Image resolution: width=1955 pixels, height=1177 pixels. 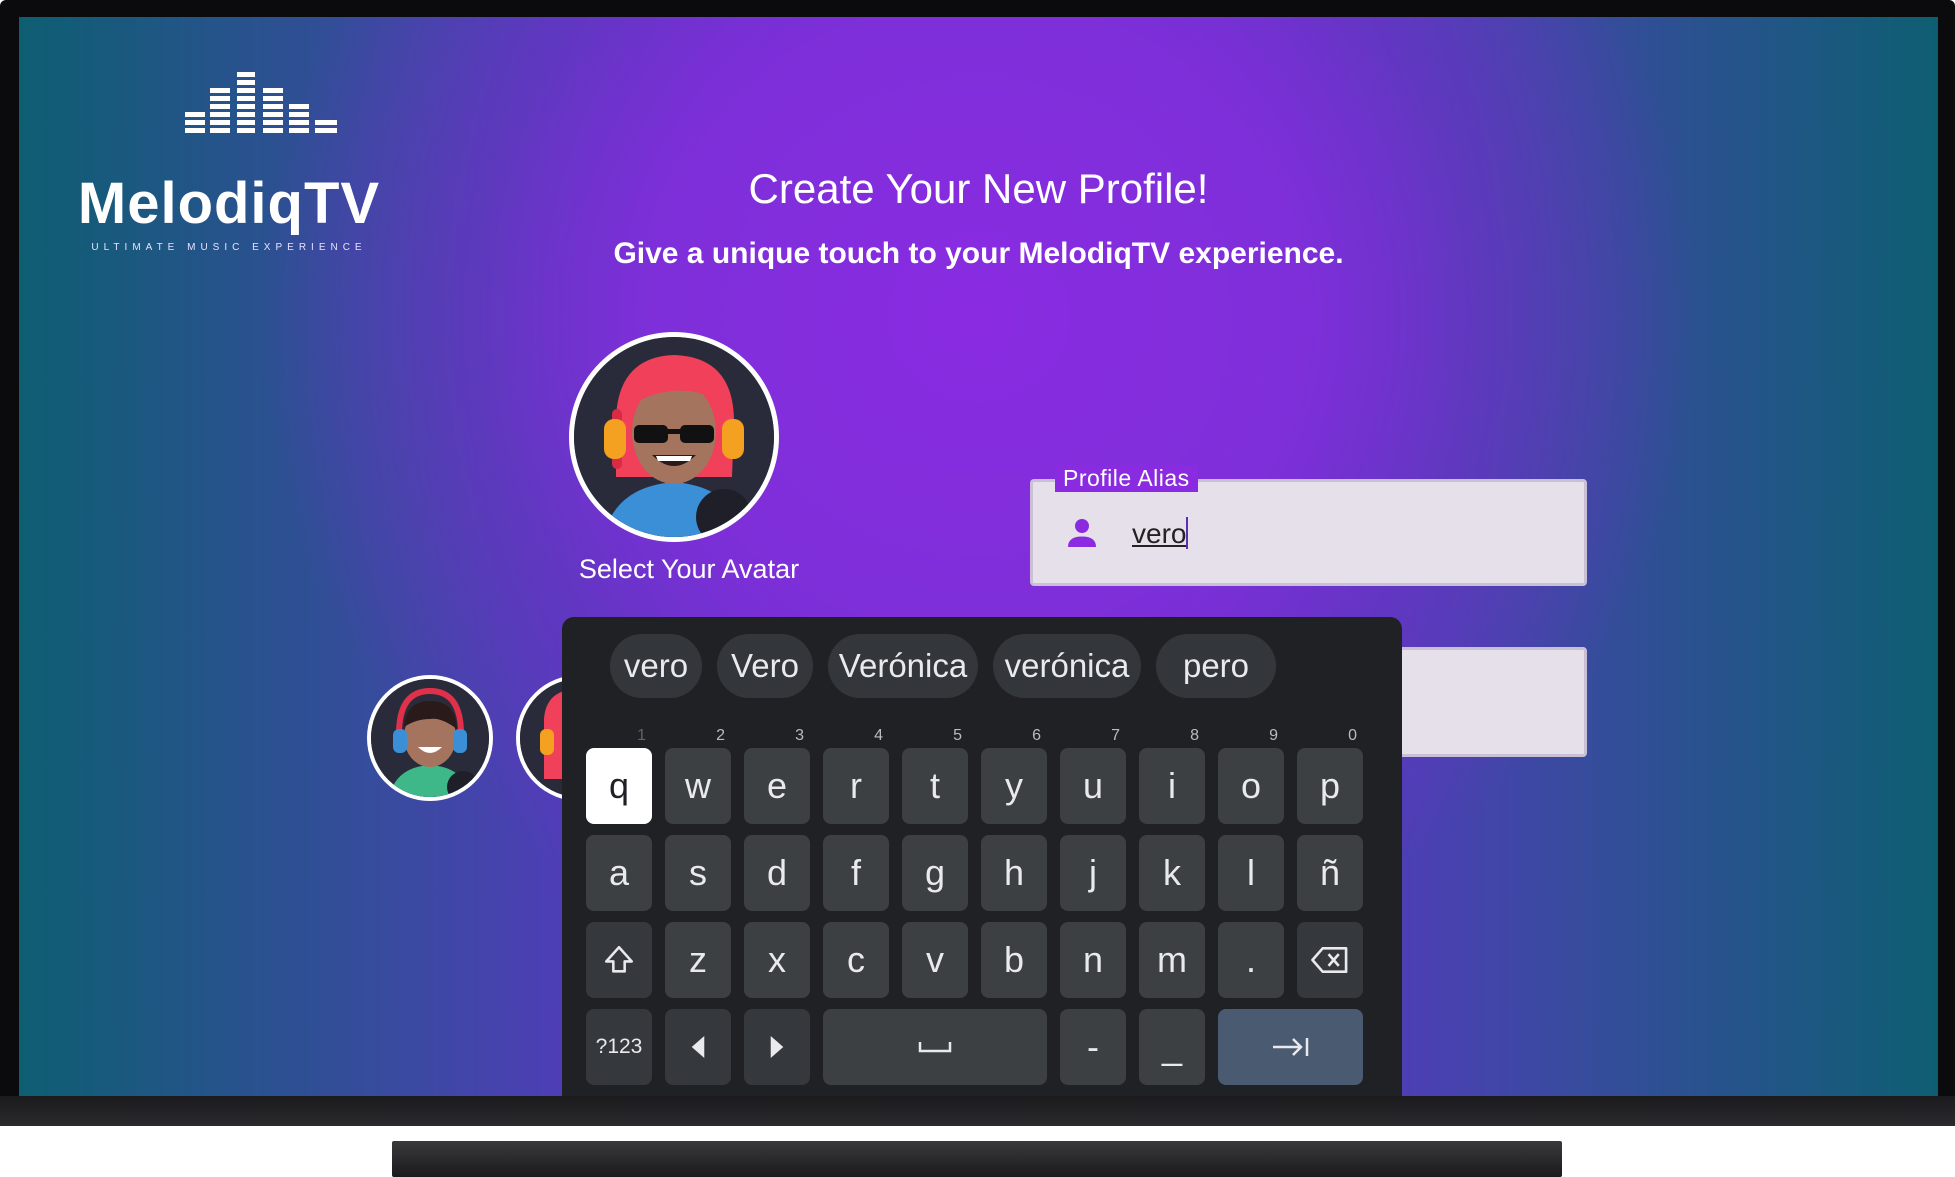 I want to click on profile-alias-value: vero, so click(x=1159, y=533).